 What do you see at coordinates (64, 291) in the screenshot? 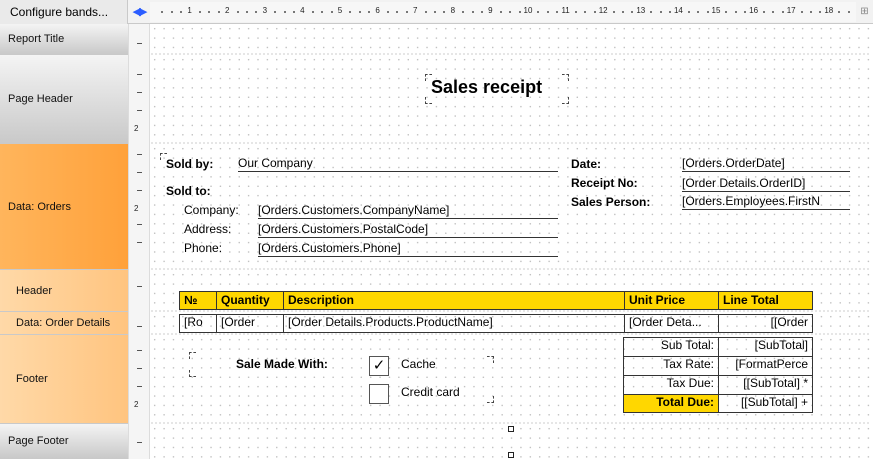
I see `band-header: Header` at bounding box center [64, 291].